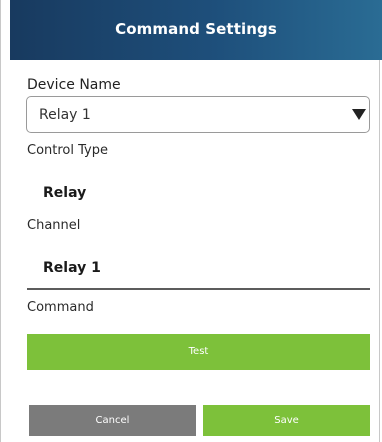 The image size is (382, 442). I want to click on control-type-value: Relay, so click(65, 193).